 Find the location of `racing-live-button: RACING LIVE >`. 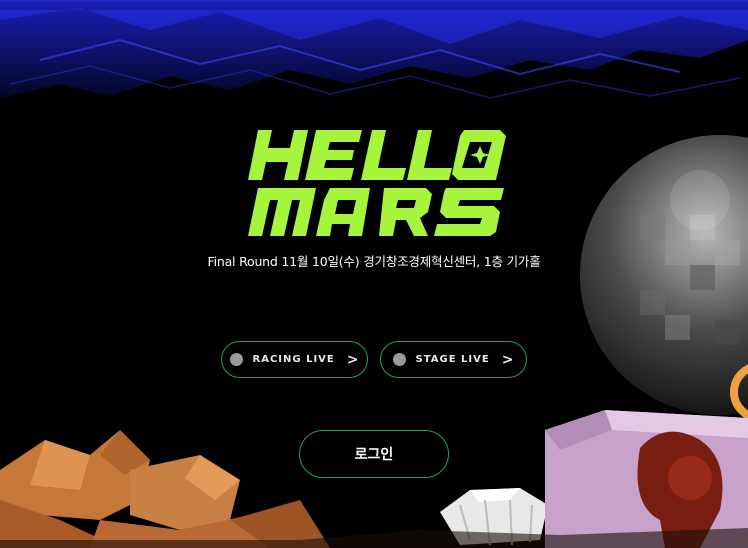

racing-live-button: RACING LIVE > is located at coordinates (294, 359).